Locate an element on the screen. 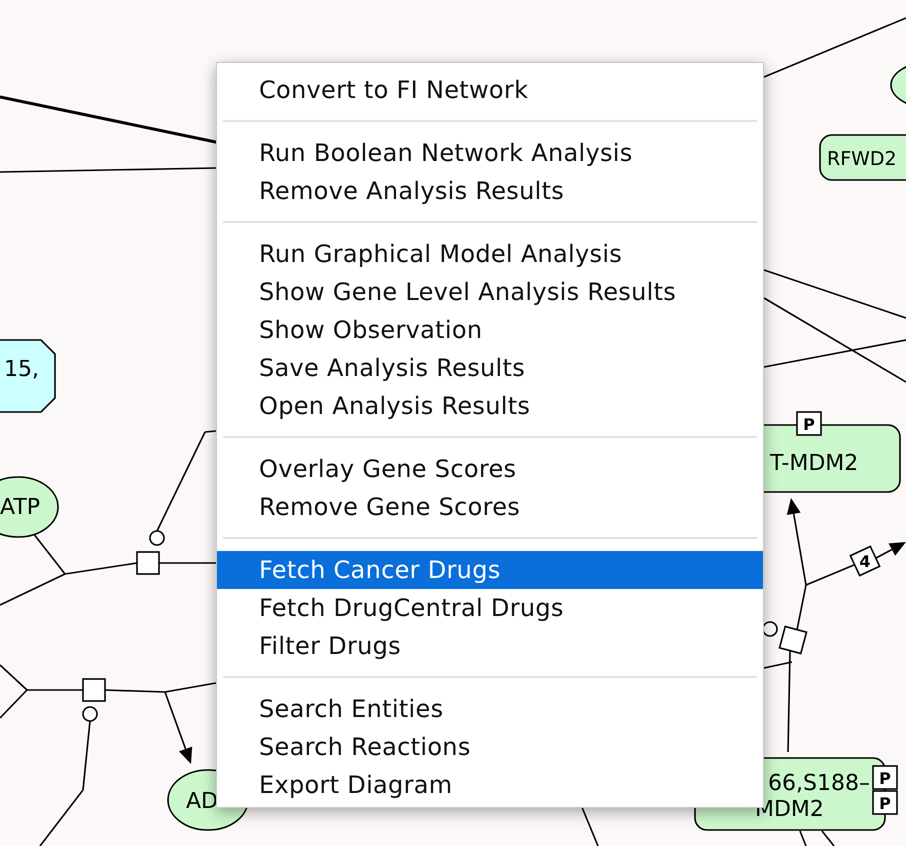 This screenshot has height=846, width=906. menu-item: Show Observation is located at coordinates (490, 330).